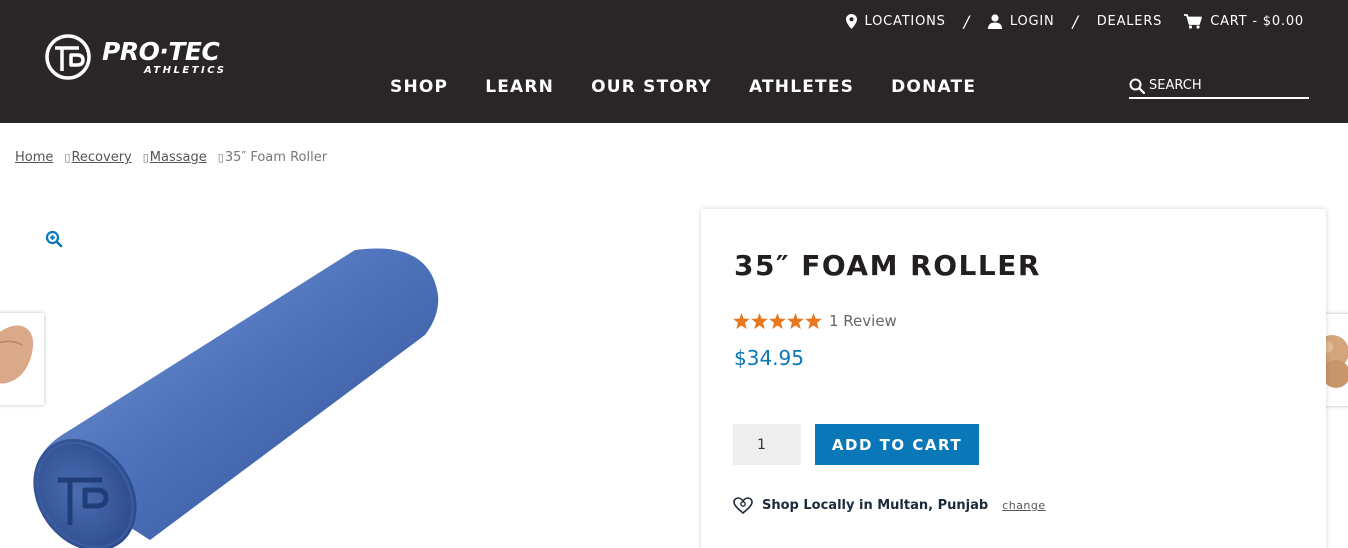 This screenshot has width=1348, height=548. What do you see at coordinates (801, 87) in the screenshot?
I see `nav-athletes: ATHLETES` at bounding box center [801, 87].